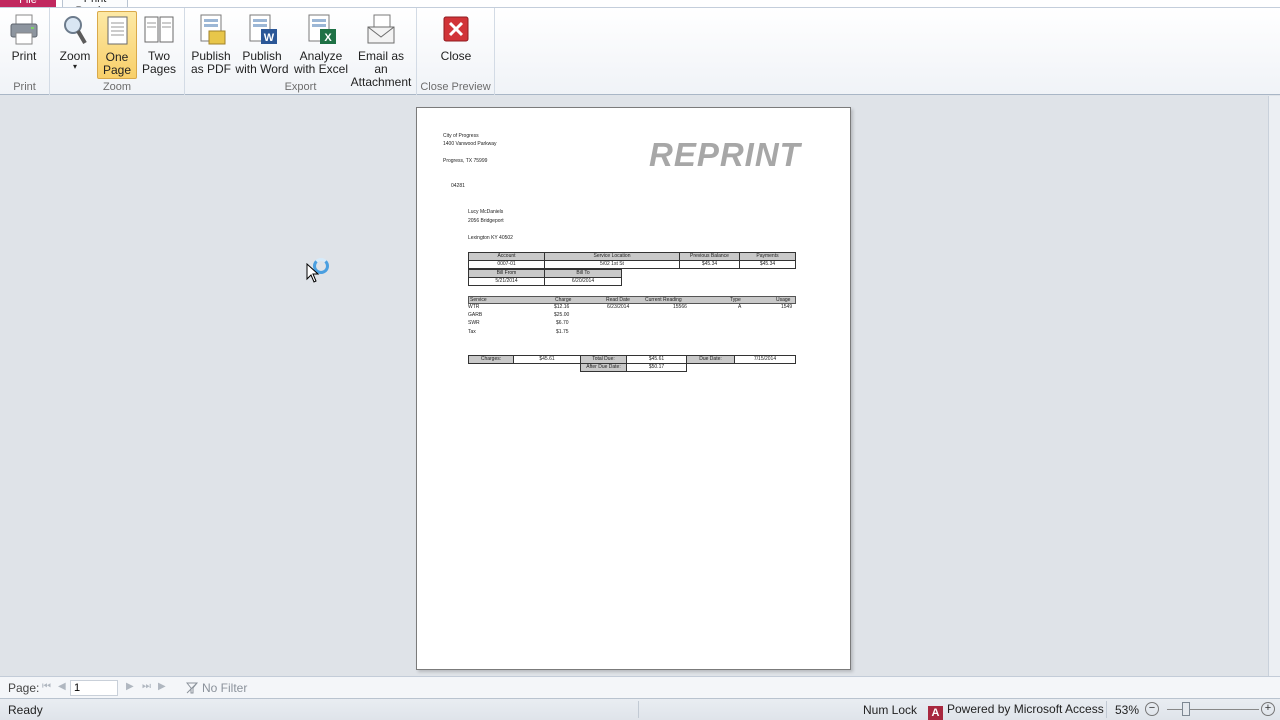 The image size is (1280, 720). Describe the element at coordinates (455, 87) in the screenshot. I see `group-label-close-preview: Close Preview` at that location.